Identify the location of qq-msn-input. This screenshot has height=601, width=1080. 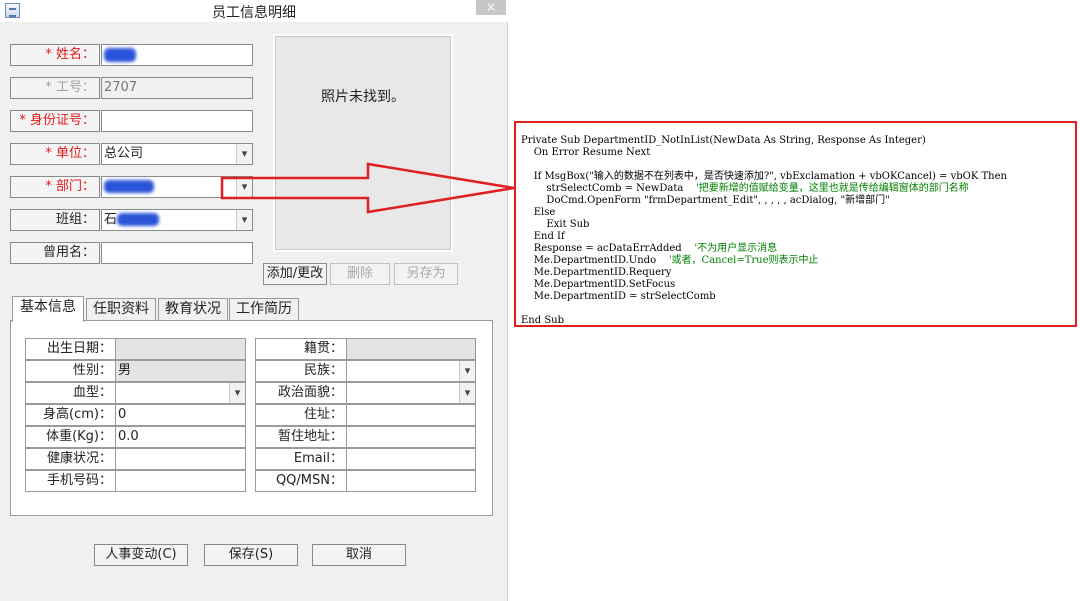
(411, 481).